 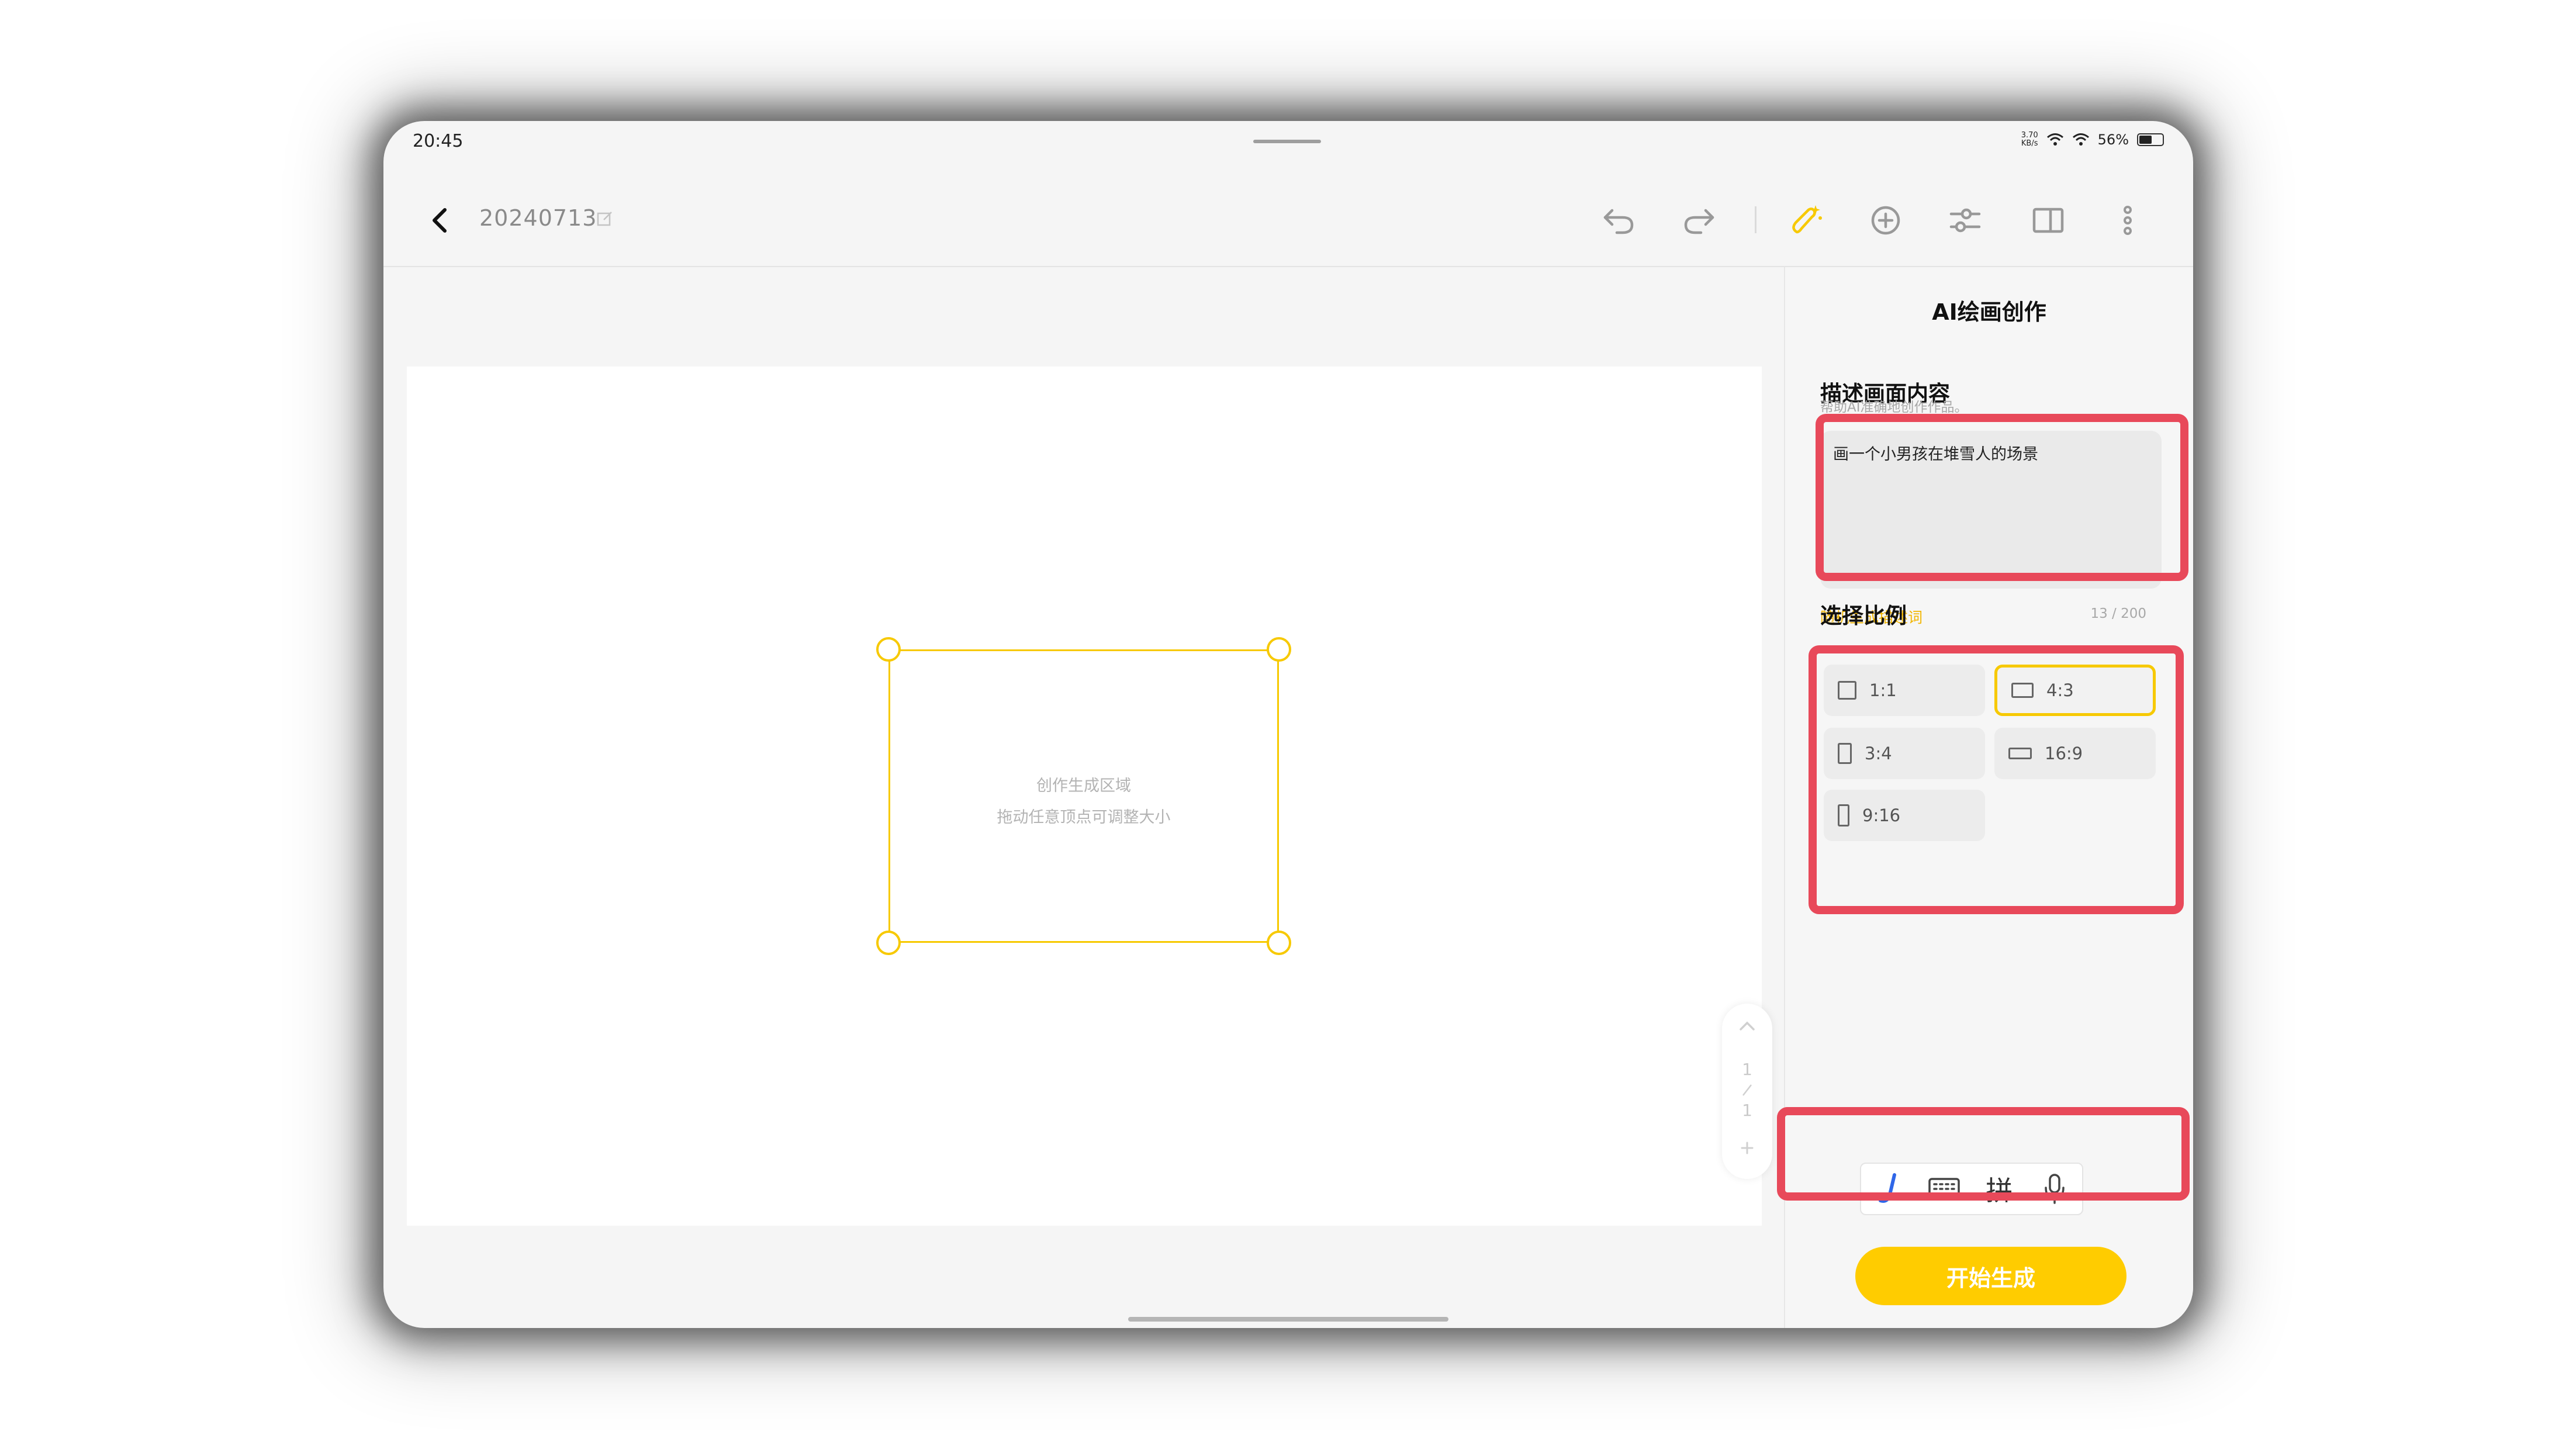 What do you see at coordinates (1989, 312) in the screenshot?
I see `panel-title: AI绘画创作` at bounding box center [1989, 312].